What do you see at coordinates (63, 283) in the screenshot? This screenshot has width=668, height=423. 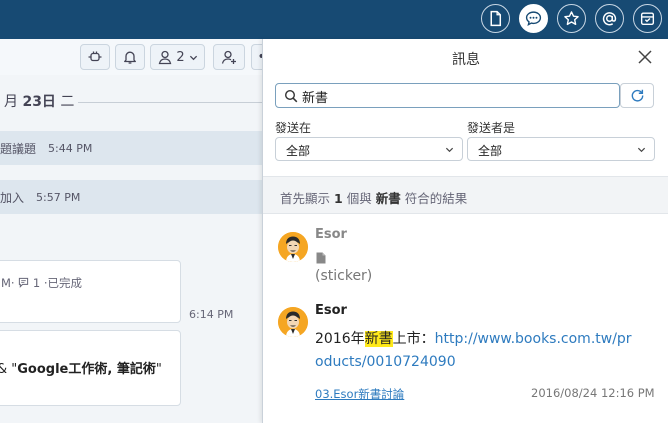 I see `task-card-status: ‧已完成` at bounding box center [63, 283].